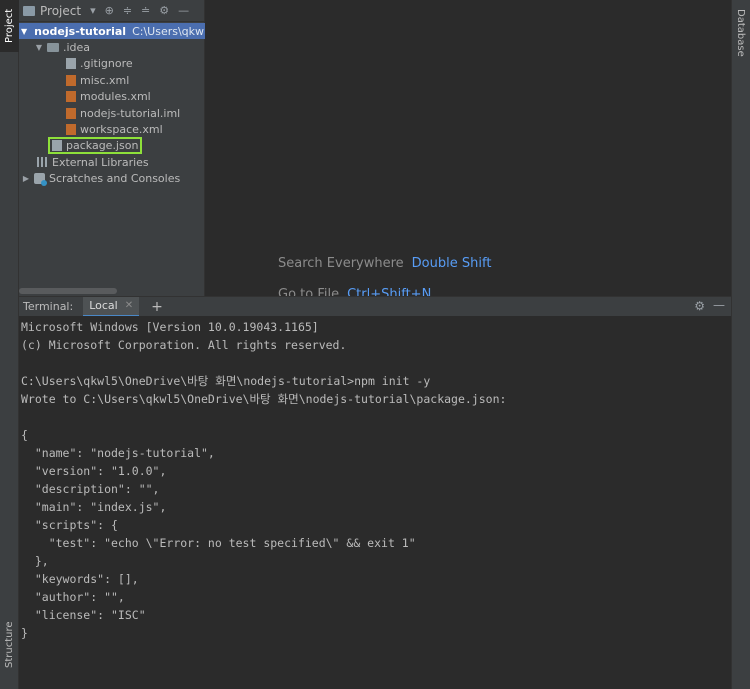  I want to click on tree-file-nodejs-tutorial-iml: nodejs-tutorial.iml, so click(111, 113).